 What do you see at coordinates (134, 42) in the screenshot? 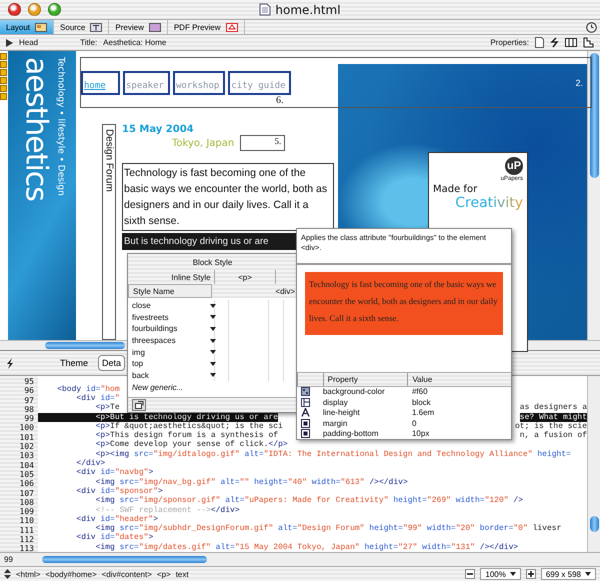
I see `title-value: Aesthetica: Home` at bounding box center [134, 42].